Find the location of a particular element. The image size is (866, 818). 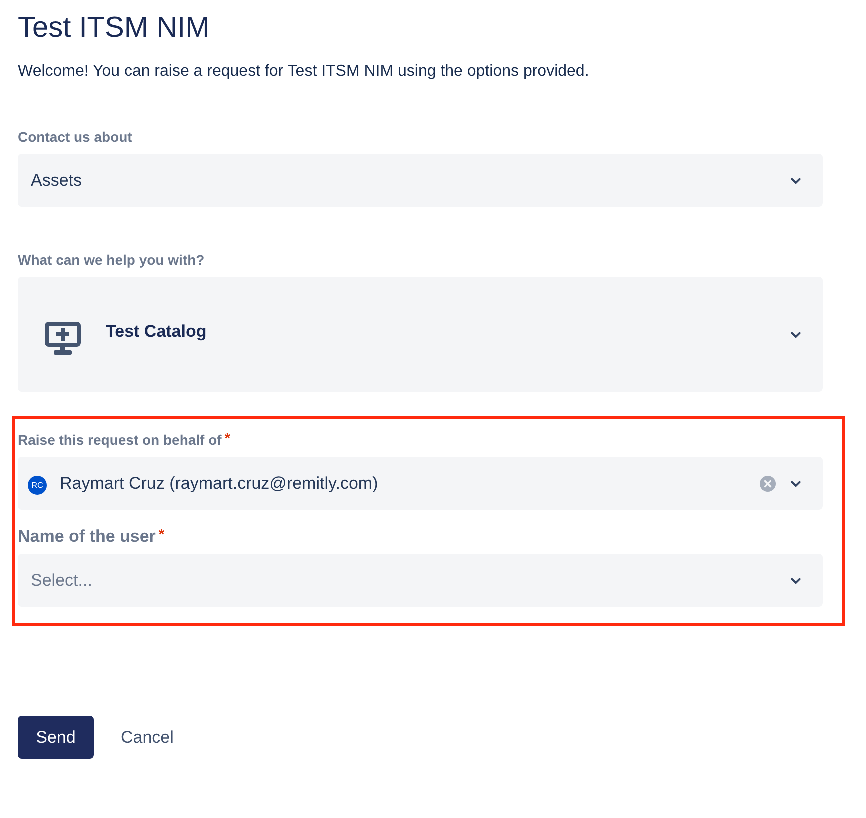

field-label: What can we help you with? is located at coordinates (111, 260).